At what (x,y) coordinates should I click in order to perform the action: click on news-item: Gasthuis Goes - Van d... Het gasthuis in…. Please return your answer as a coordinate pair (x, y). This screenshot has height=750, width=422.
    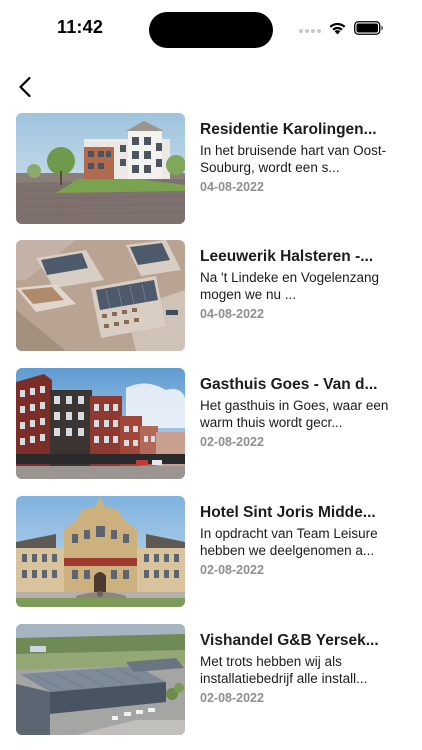
    Looking at the image, I should click on (211, 424).